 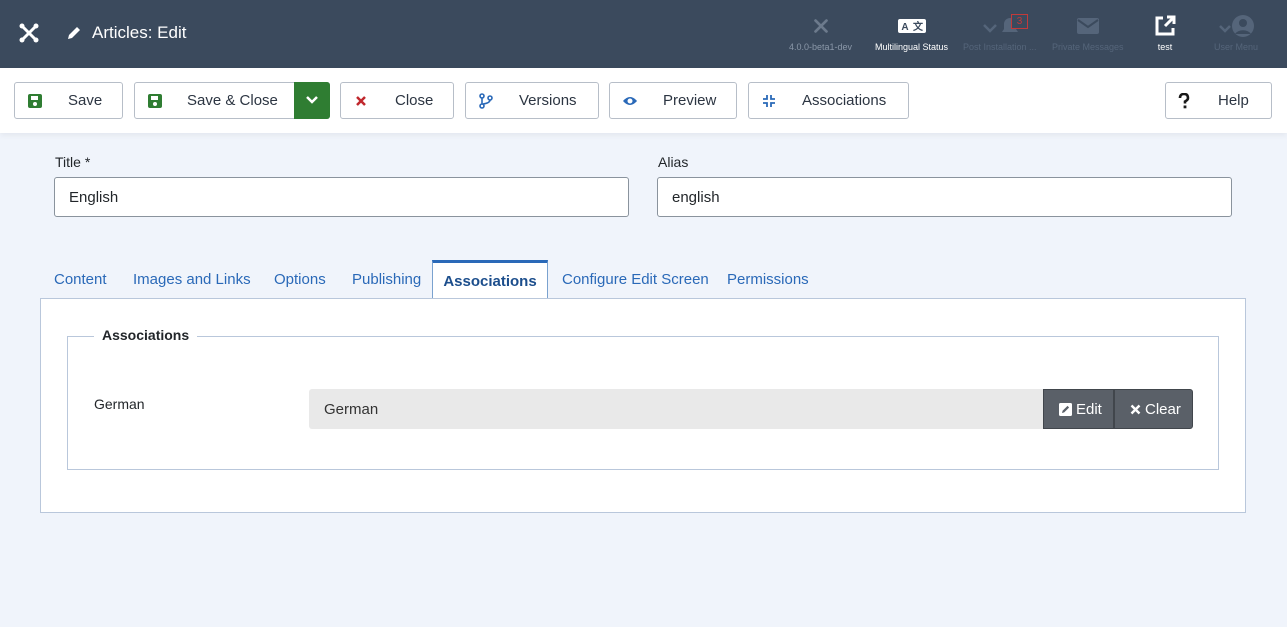 I want to click on preview-button: Preview, so click(x=673, y=100).